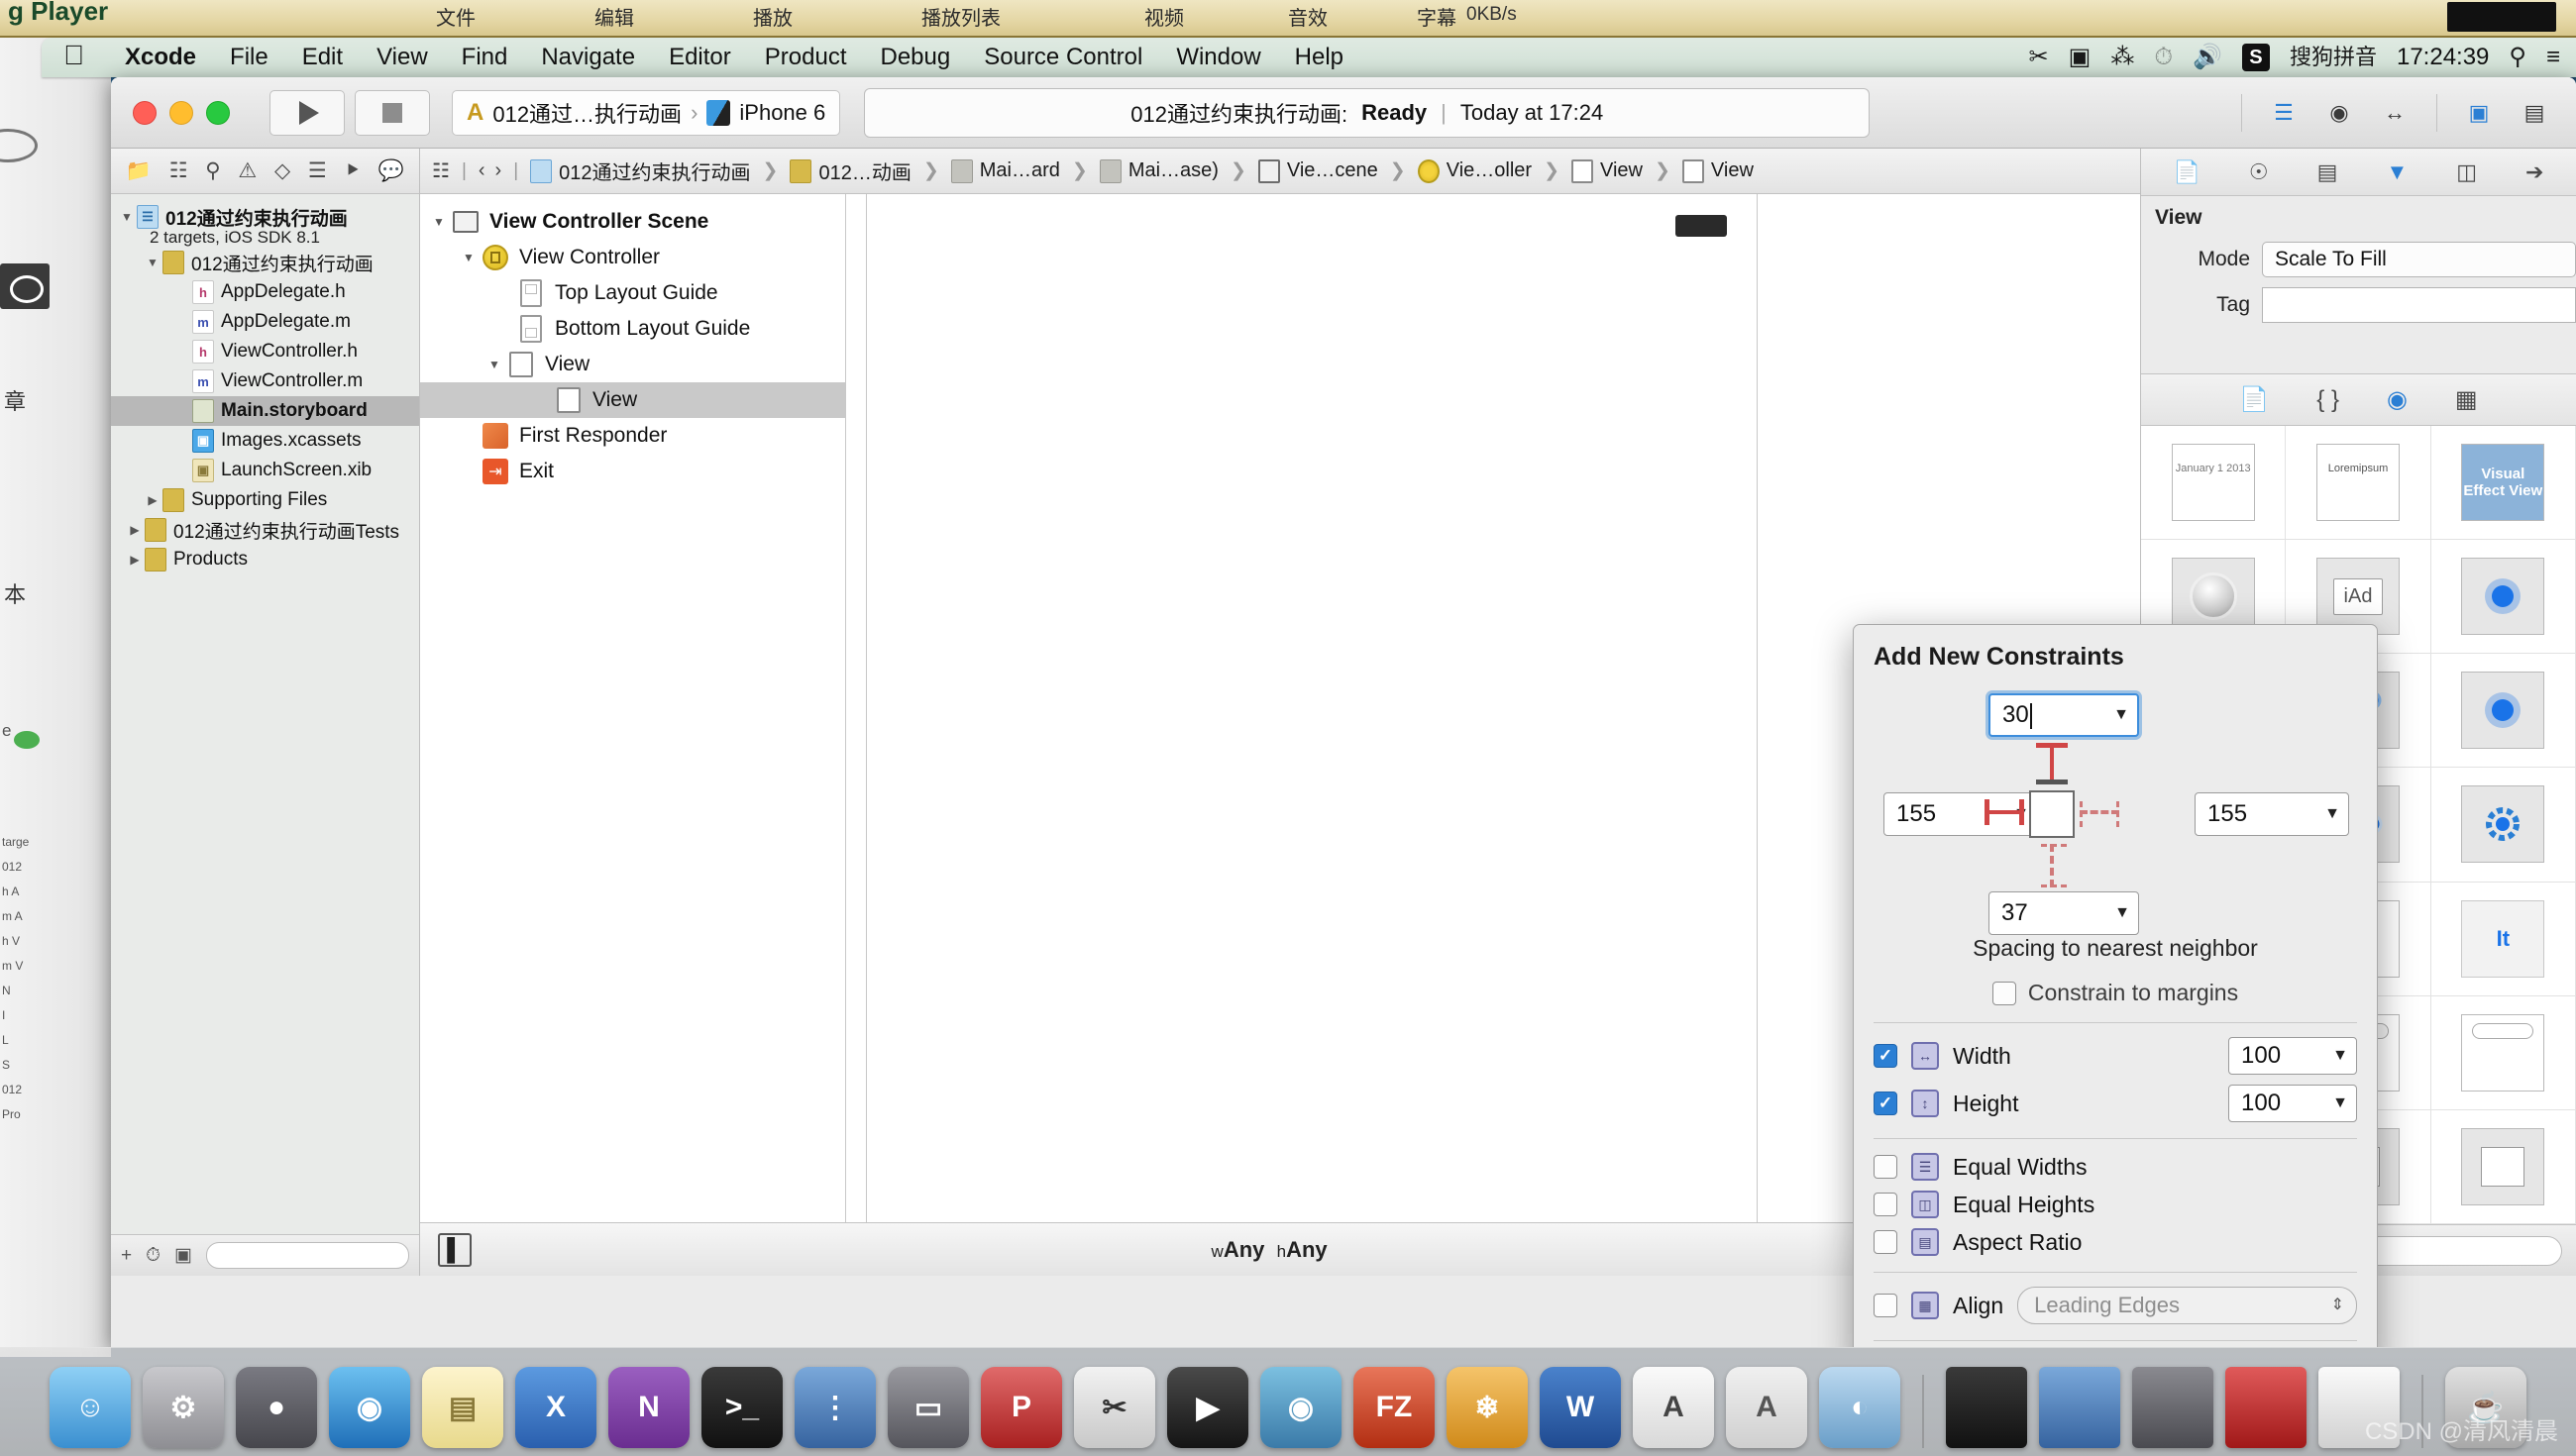 The height and width of the screenshot is (1456, 2576). Describe the element at coordinates (2214, 483) in the screenshot. I see `library-item: January 1 2013` at that location.